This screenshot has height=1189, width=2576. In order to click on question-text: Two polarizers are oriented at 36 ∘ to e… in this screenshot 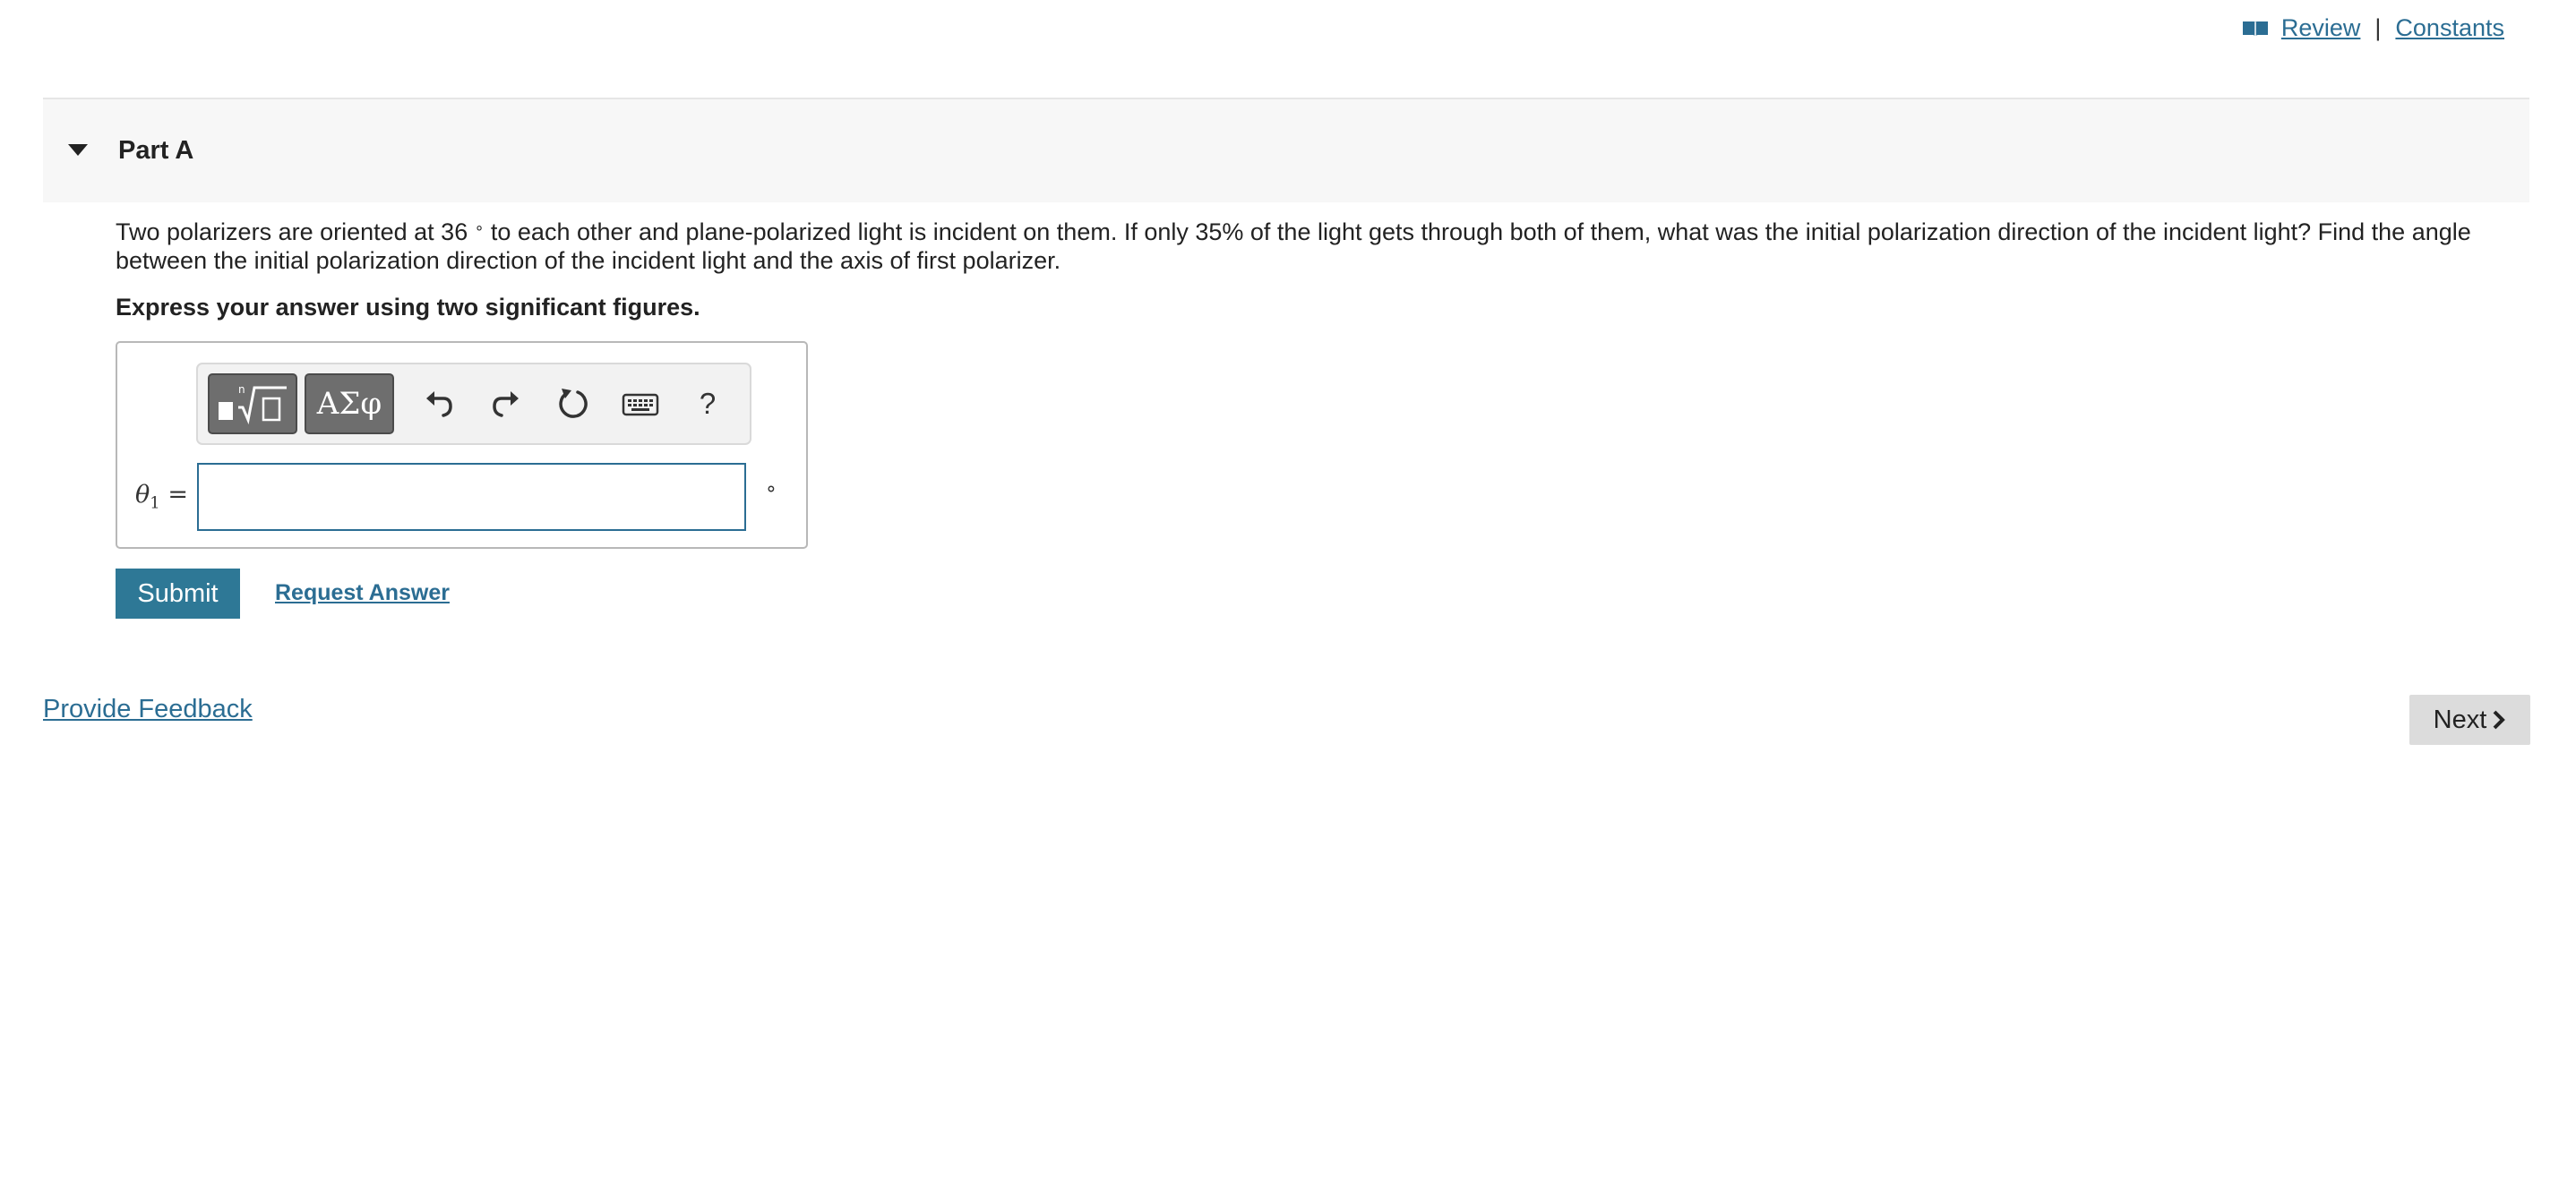, I will do `click(1325, 246)`.